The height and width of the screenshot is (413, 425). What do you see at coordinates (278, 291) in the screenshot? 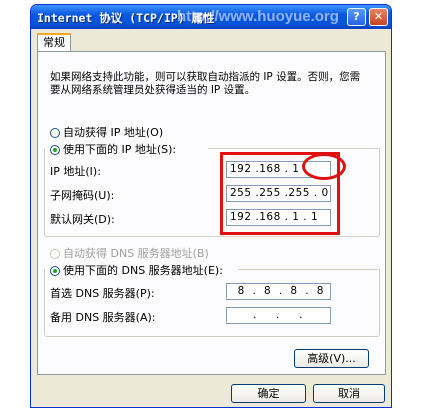
I see `preferred-dns-field: 8 . 8 . 8 . 8` at bounding box center [278, 291].